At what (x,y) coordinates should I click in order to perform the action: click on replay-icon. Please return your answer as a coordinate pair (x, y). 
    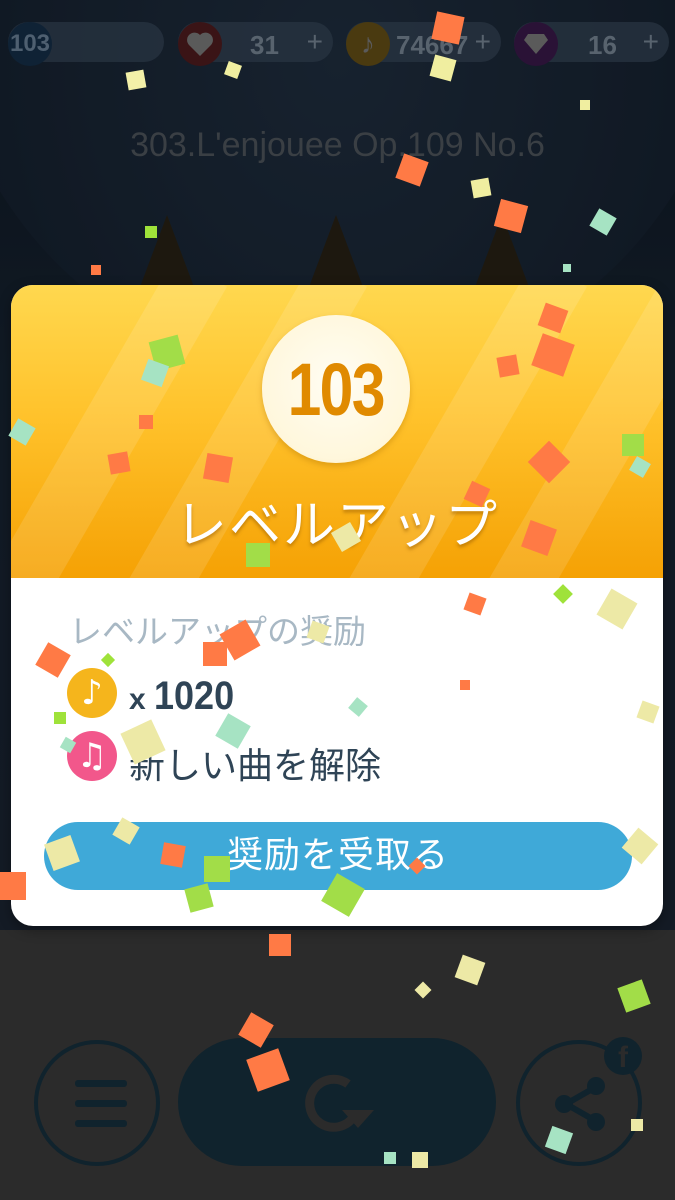
    Looking at the image, I should click on (339, 1103).